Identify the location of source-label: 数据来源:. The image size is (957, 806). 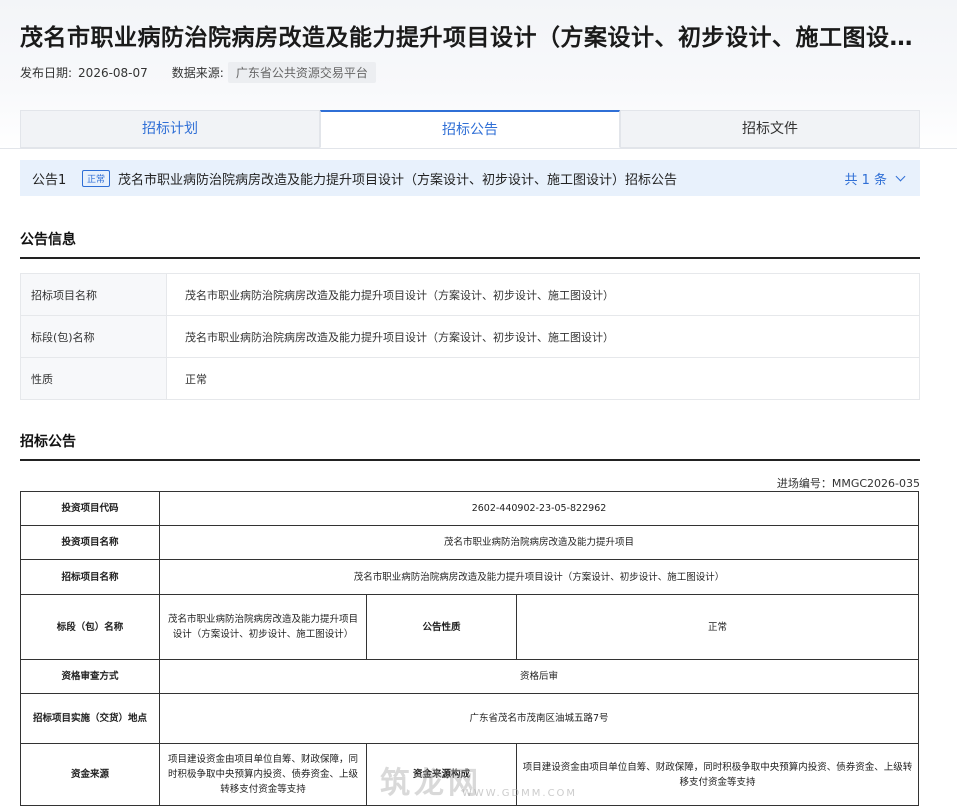
(197, 73).